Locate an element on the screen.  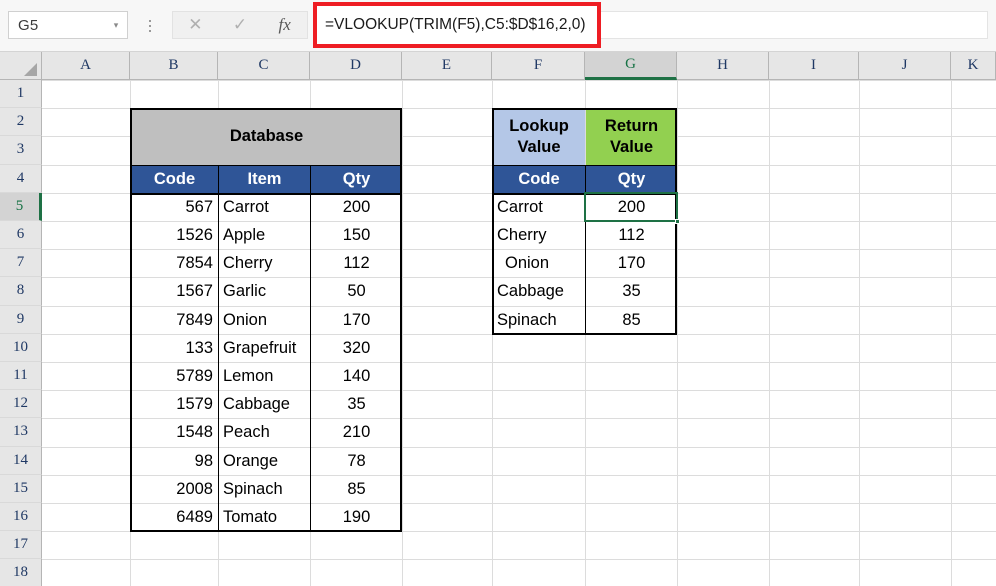
formula-bar-remainder is located at coordinates (794, 25).